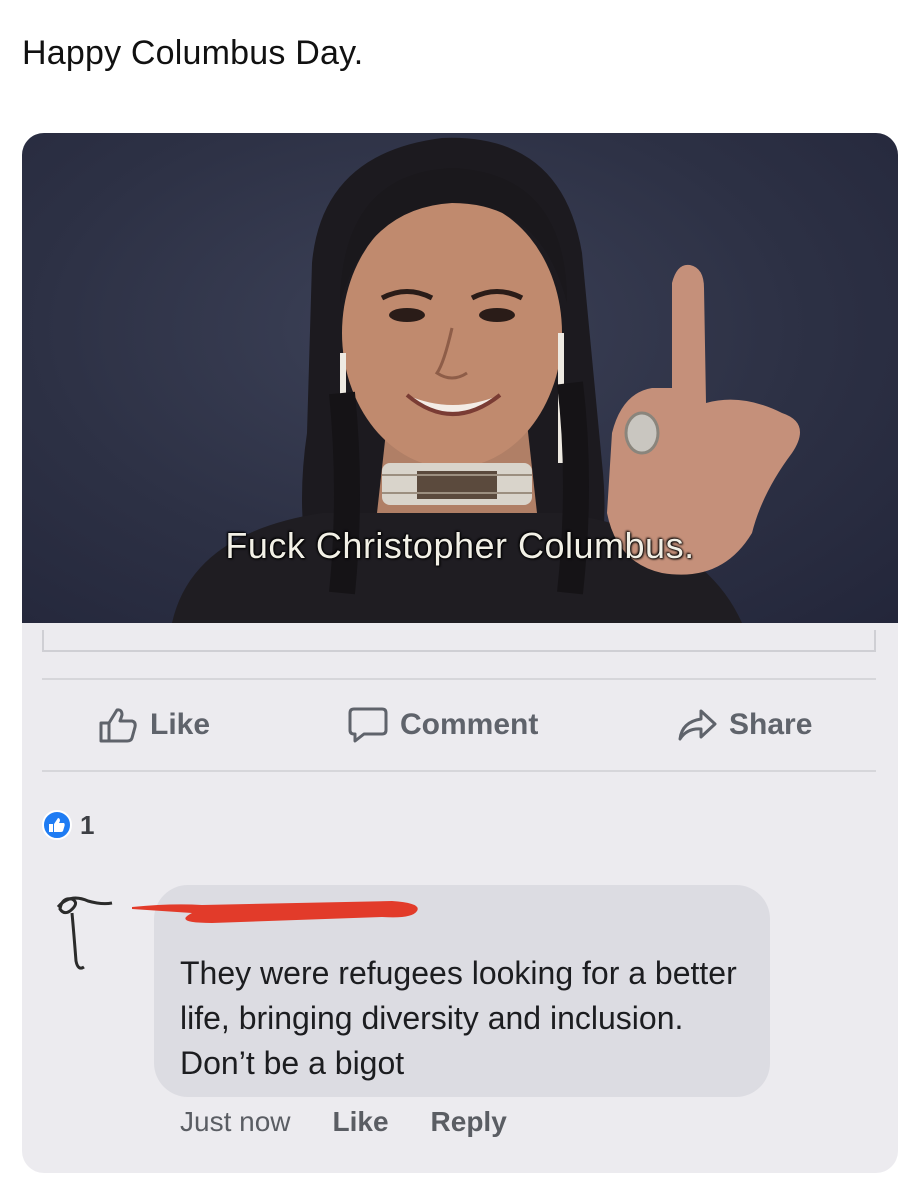 The width and height of the screenshot is (918, 1200). I want to click on post-caption: Happy Columbus Day., so click(193, 53).